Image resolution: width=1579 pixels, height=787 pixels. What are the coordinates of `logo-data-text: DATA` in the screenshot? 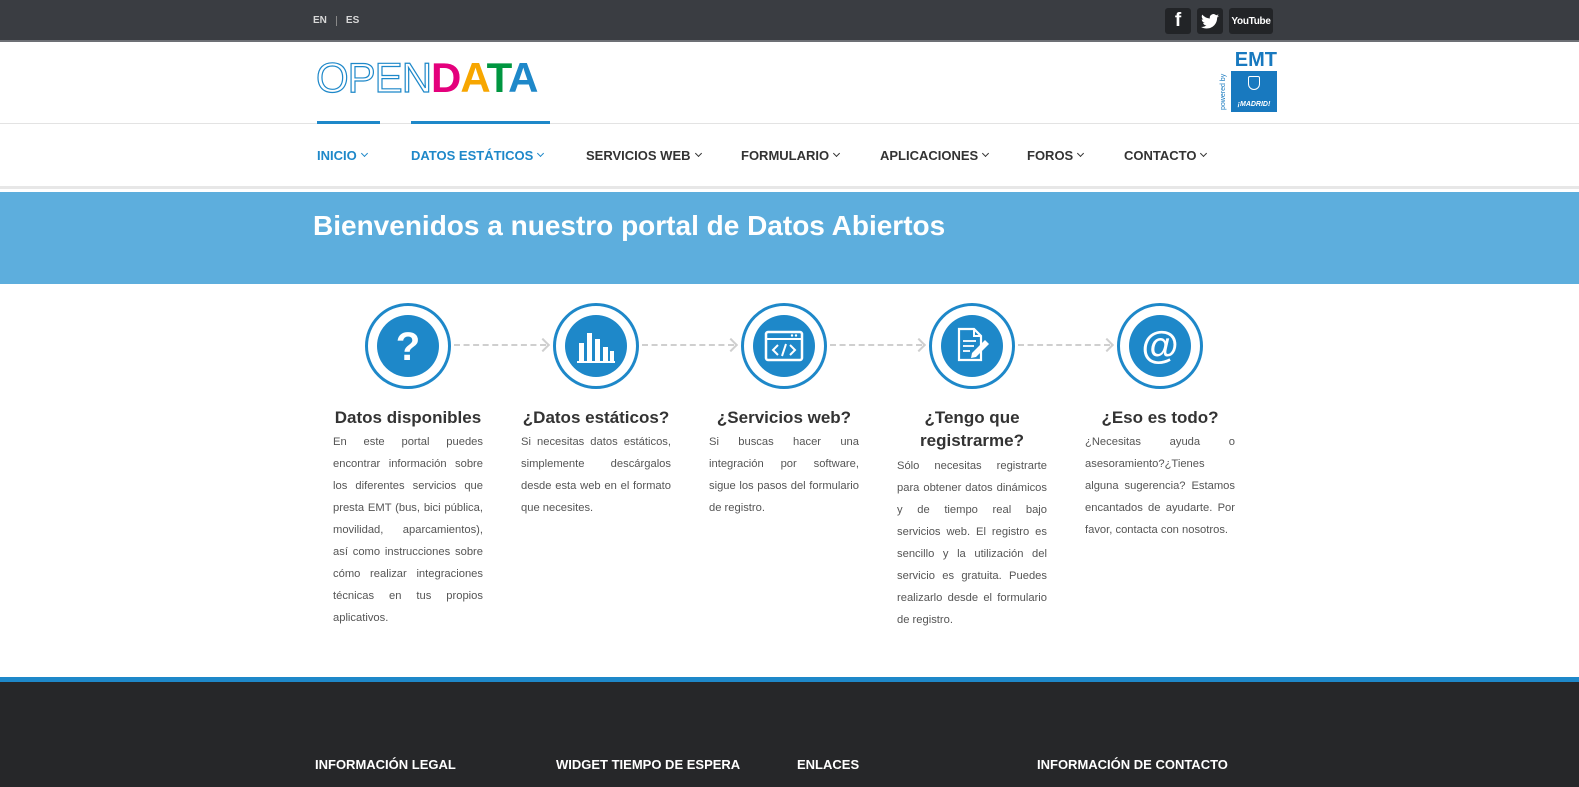 It's located at (484, 77).